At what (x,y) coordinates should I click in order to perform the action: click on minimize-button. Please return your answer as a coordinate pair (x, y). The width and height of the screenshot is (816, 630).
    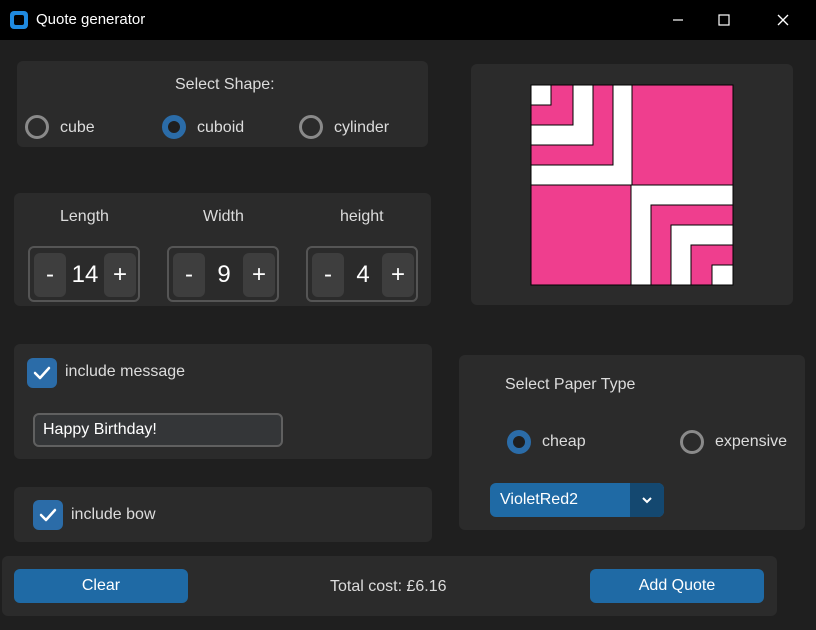
    Looking at the image, I should click on (678, 20).